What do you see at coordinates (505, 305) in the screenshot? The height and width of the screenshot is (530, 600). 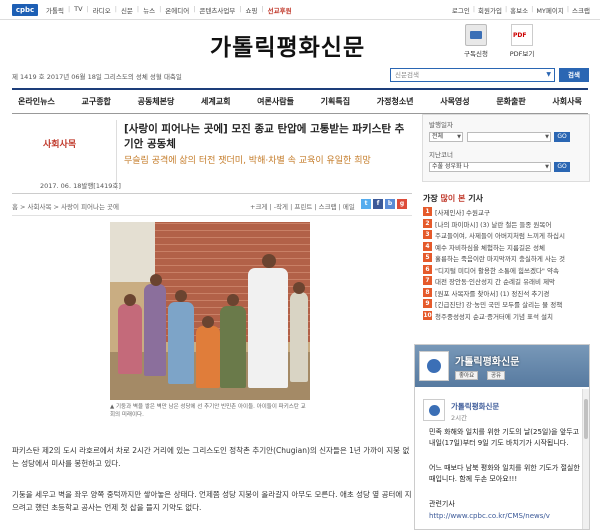 I see `list-item: 9 [긴급진단] 강·농민 국민 모두를 살리는 물 정책` at bounding box center [505, 305].